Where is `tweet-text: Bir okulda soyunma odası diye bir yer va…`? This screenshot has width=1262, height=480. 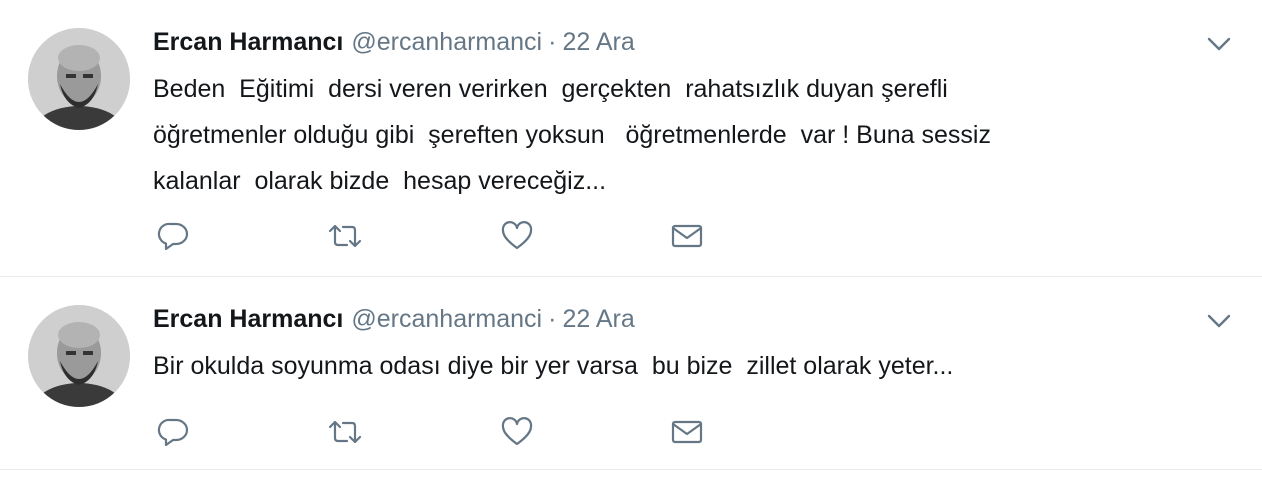
tweet-text: Bir okulda soyunma odası diye bir yer va… is located at coordinates (553, 366).